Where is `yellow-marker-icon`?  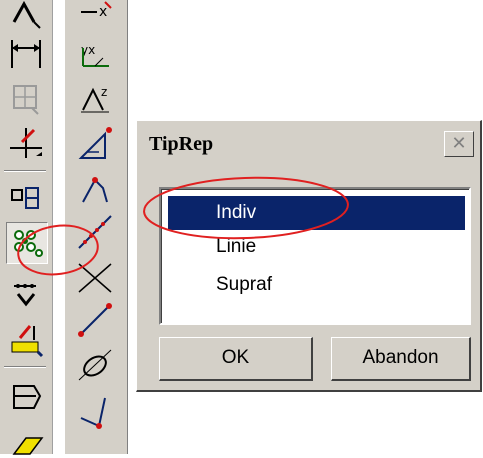 yellow-marker-icon is located at coordinates (26, 338).